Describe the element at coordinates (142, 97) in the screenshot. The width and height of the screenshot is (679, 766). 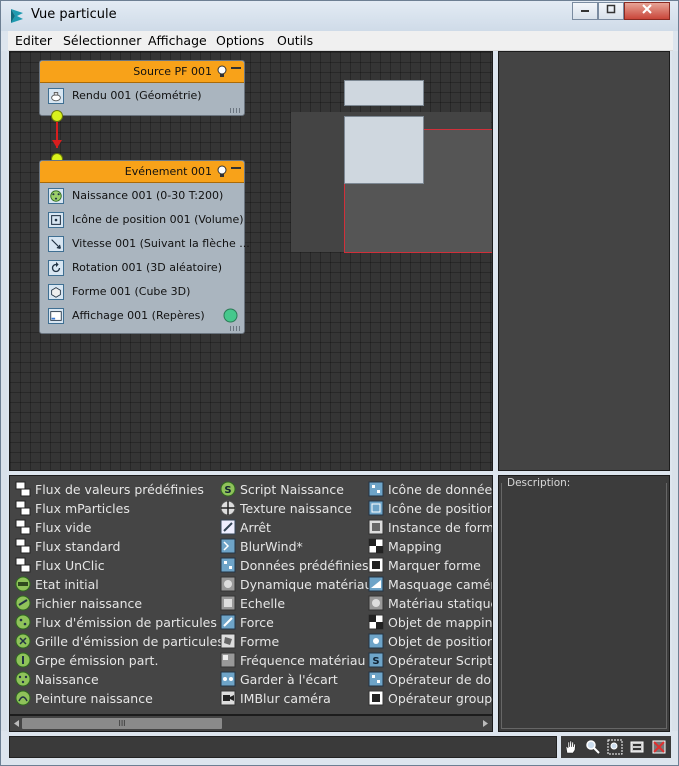
I see `operator-row: Rendu 001 (Géométrie)` at that location.